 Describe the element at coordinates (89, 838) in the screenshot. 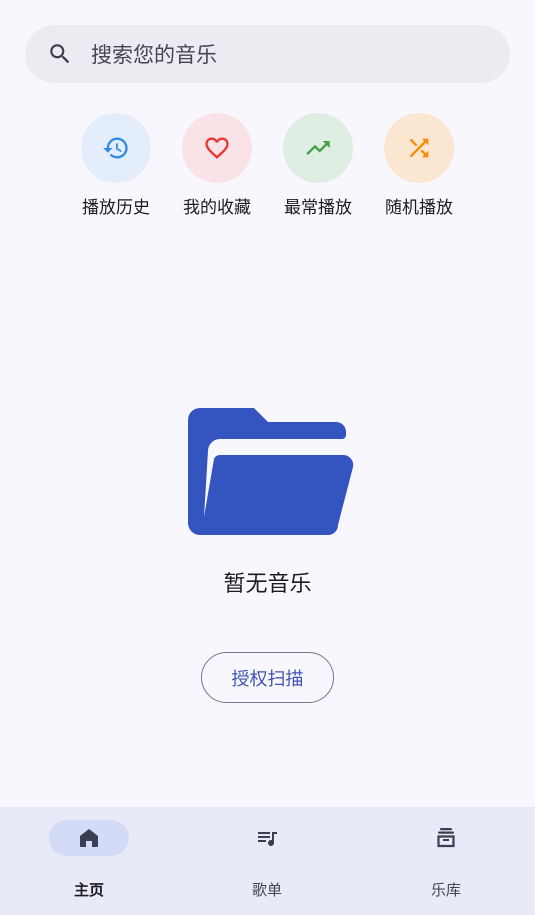

I see `home-icon` at that location.